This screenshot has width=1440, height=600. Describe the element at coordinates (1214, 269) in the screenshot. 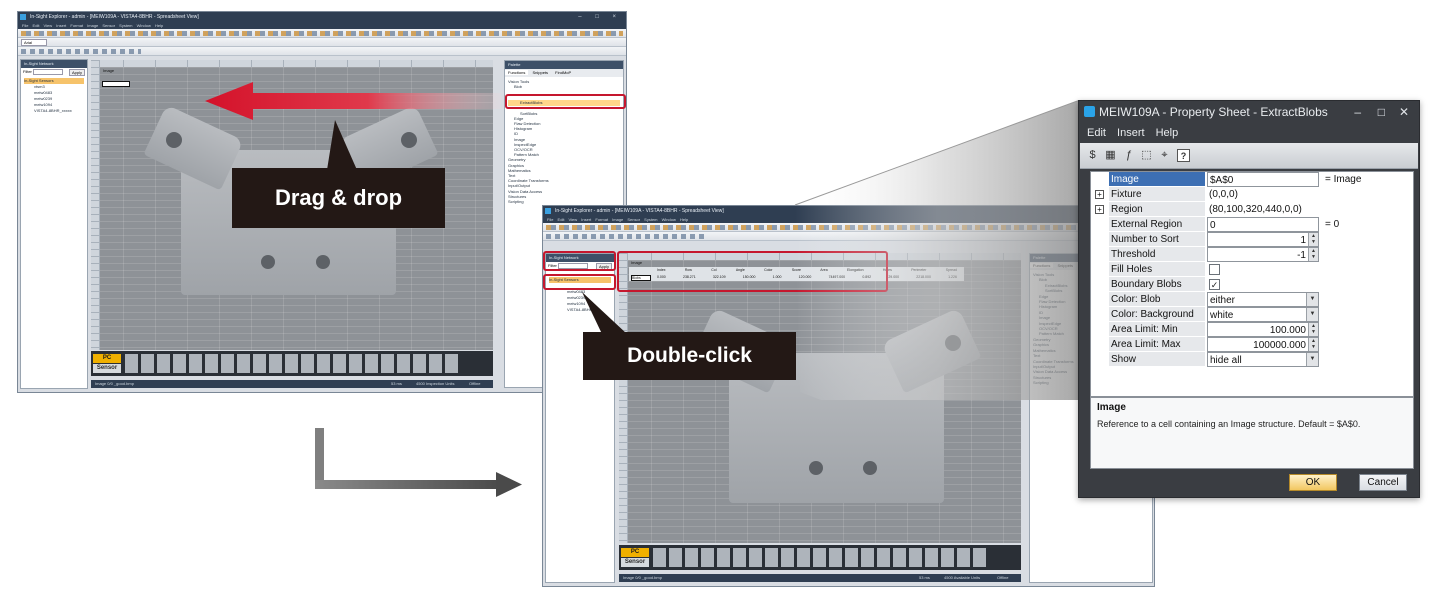

I see `fill-holes-checkbox` at that location.